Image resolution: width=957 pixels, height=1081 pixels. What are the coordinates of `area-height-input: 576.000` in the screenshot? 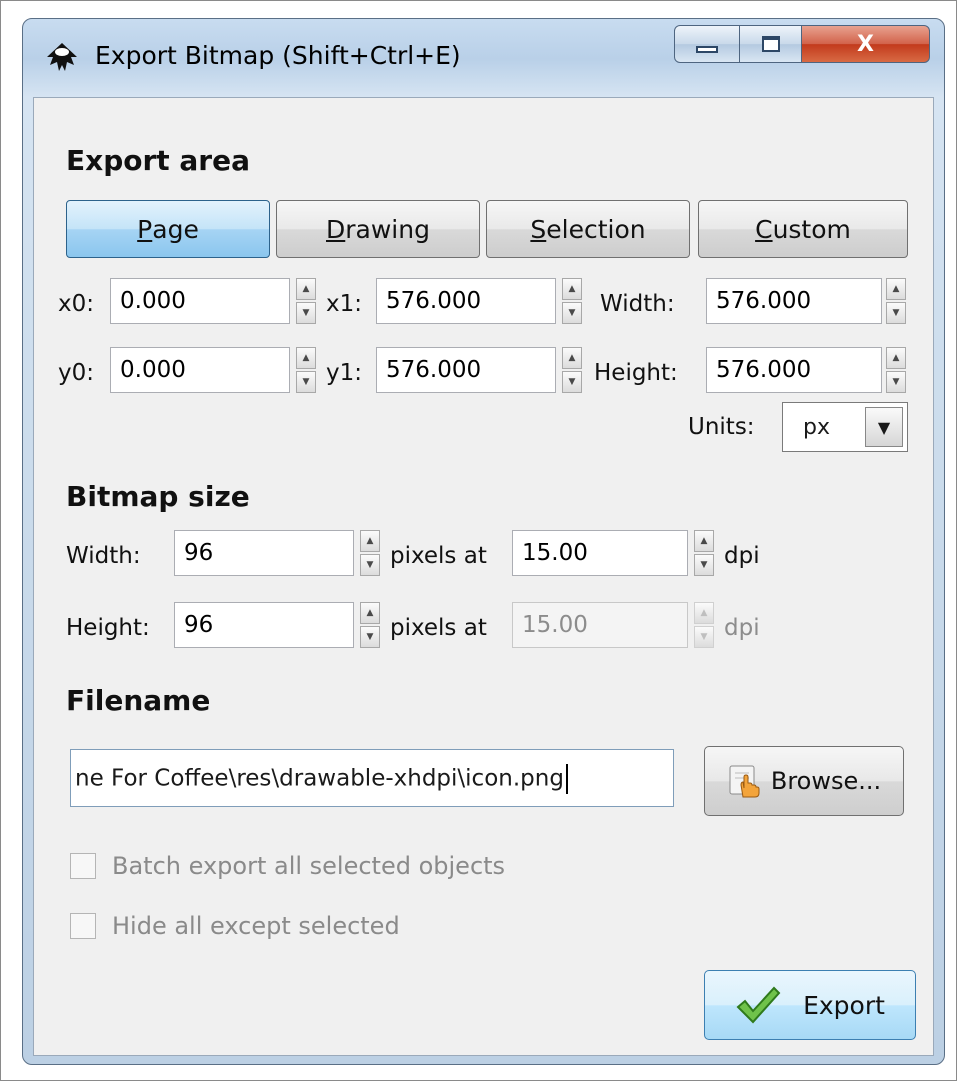 It's located at (794, 370).